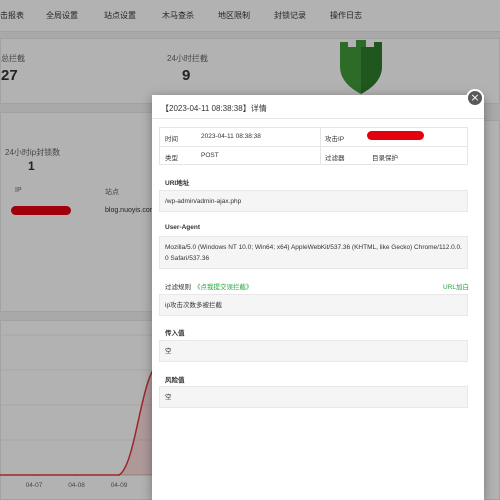 The width and height of the screenshot is (500, 500). What do you see at coordinates (171, 139) in the screenshot?
I see `time-key: 时间` at bounding box center [171, 139].